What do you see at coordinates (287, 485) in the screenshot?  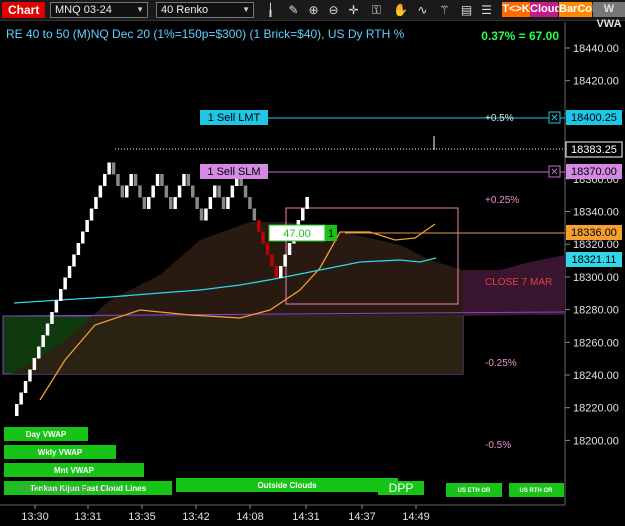 I see `outside-clouds-button: Outside Clouds` at bounding box center [287, 485].